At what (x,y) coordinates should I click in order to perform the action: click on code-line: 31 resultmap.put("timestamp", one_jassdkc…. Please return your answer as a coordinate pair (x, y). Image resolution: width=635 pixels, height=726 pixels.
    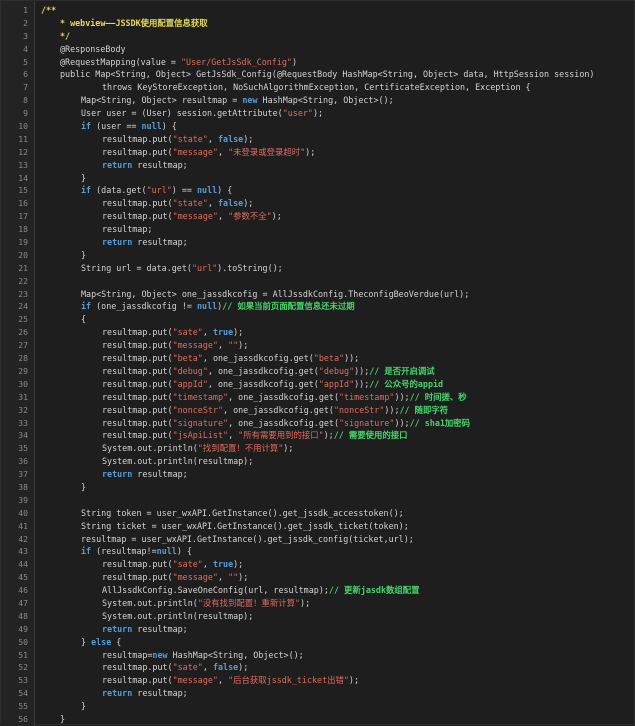
    Looking at the image, I should click on (318, 397).